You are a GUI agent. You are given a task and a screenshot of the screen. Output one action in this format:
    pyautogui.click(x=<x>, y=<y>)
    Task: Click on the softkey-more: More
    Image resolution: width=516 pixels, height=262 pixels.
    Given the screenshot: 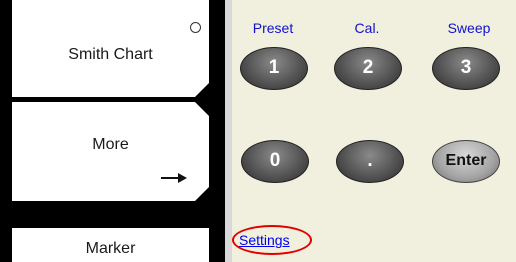 What is the action you would take?
    pyautogui.click(x=110, y=151)
    